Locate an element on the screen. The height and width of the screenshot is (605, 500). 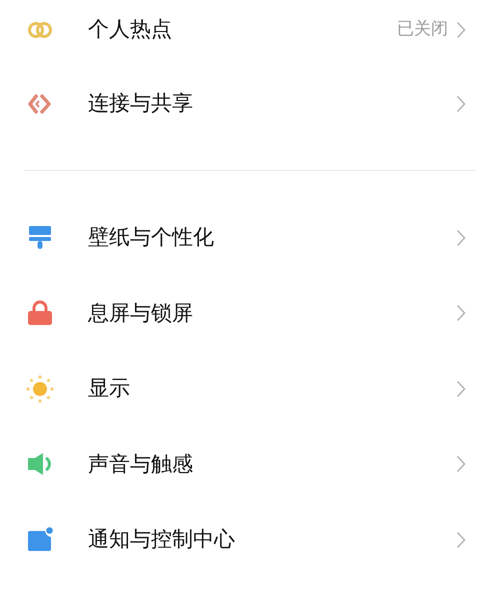
settings-item: 显示 is located at coordinates (250, 388).